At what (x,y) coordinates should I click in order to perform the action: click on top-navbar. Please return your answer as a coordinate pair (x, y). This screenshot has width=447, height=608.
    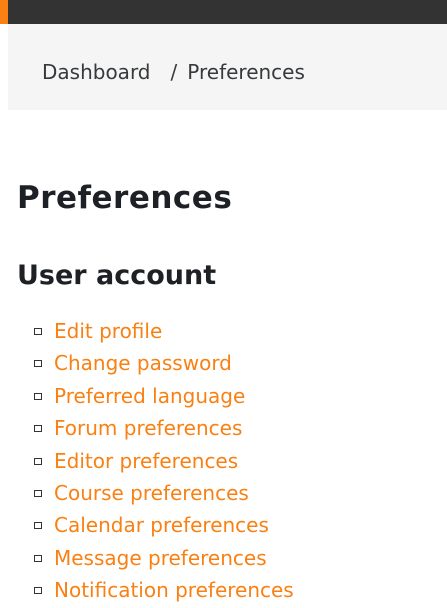
    Looking at the image, I should click on (223, 12).